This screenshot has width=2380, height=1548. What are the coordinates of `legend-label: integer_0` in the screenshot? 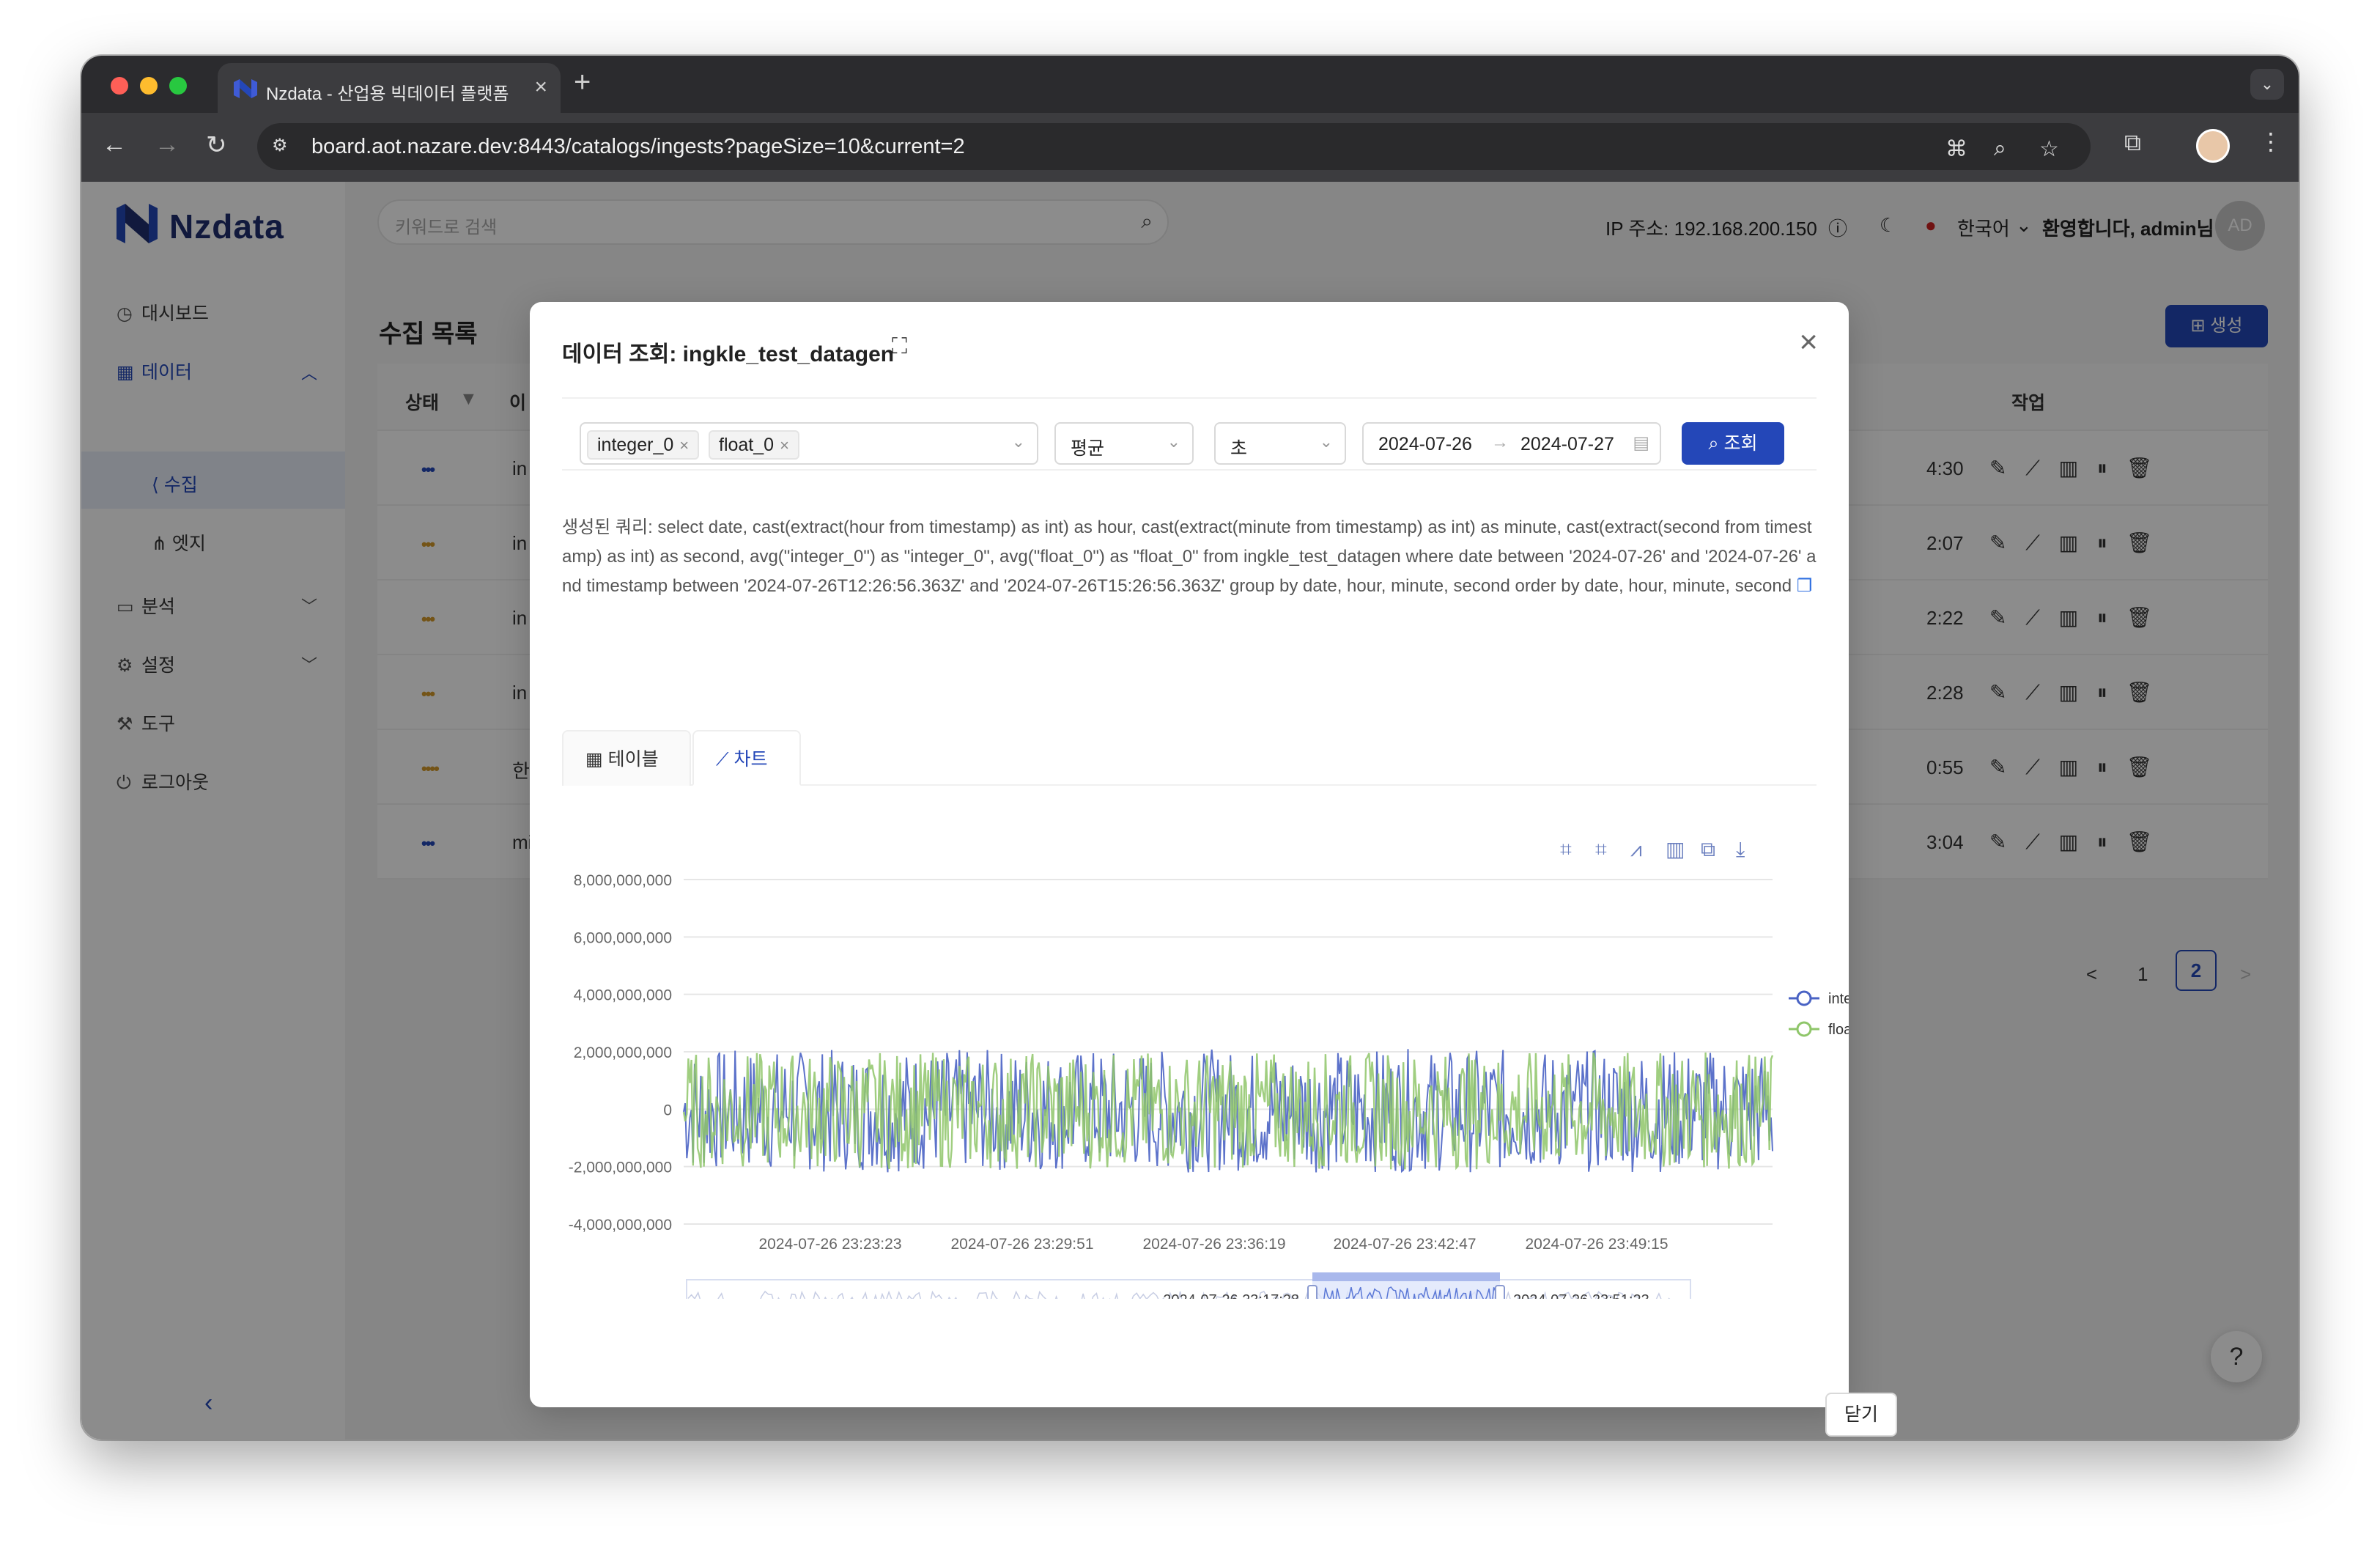 It's located at (1838, 999).